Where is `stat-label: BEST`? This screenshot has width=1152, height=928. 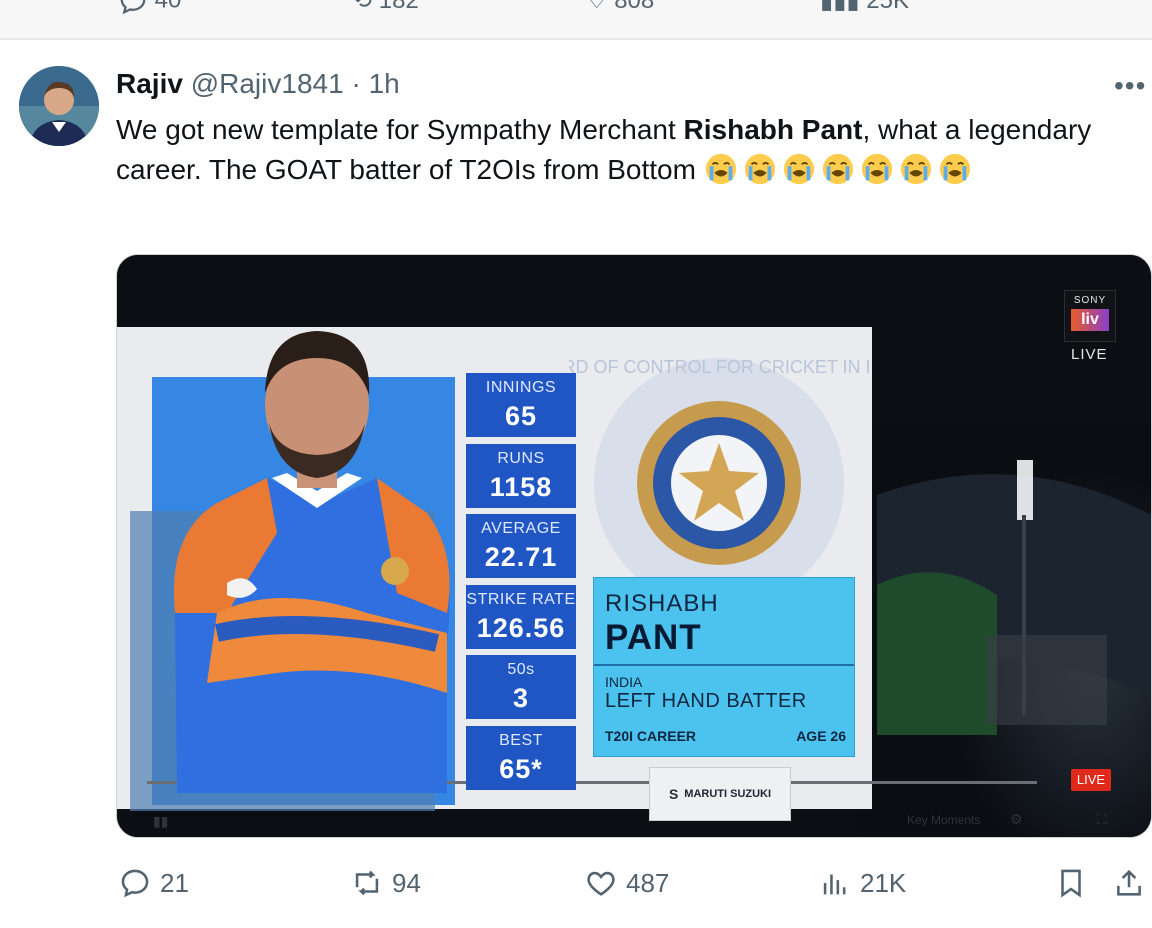
stat-label: BEST is located at coordinates (521, 740).